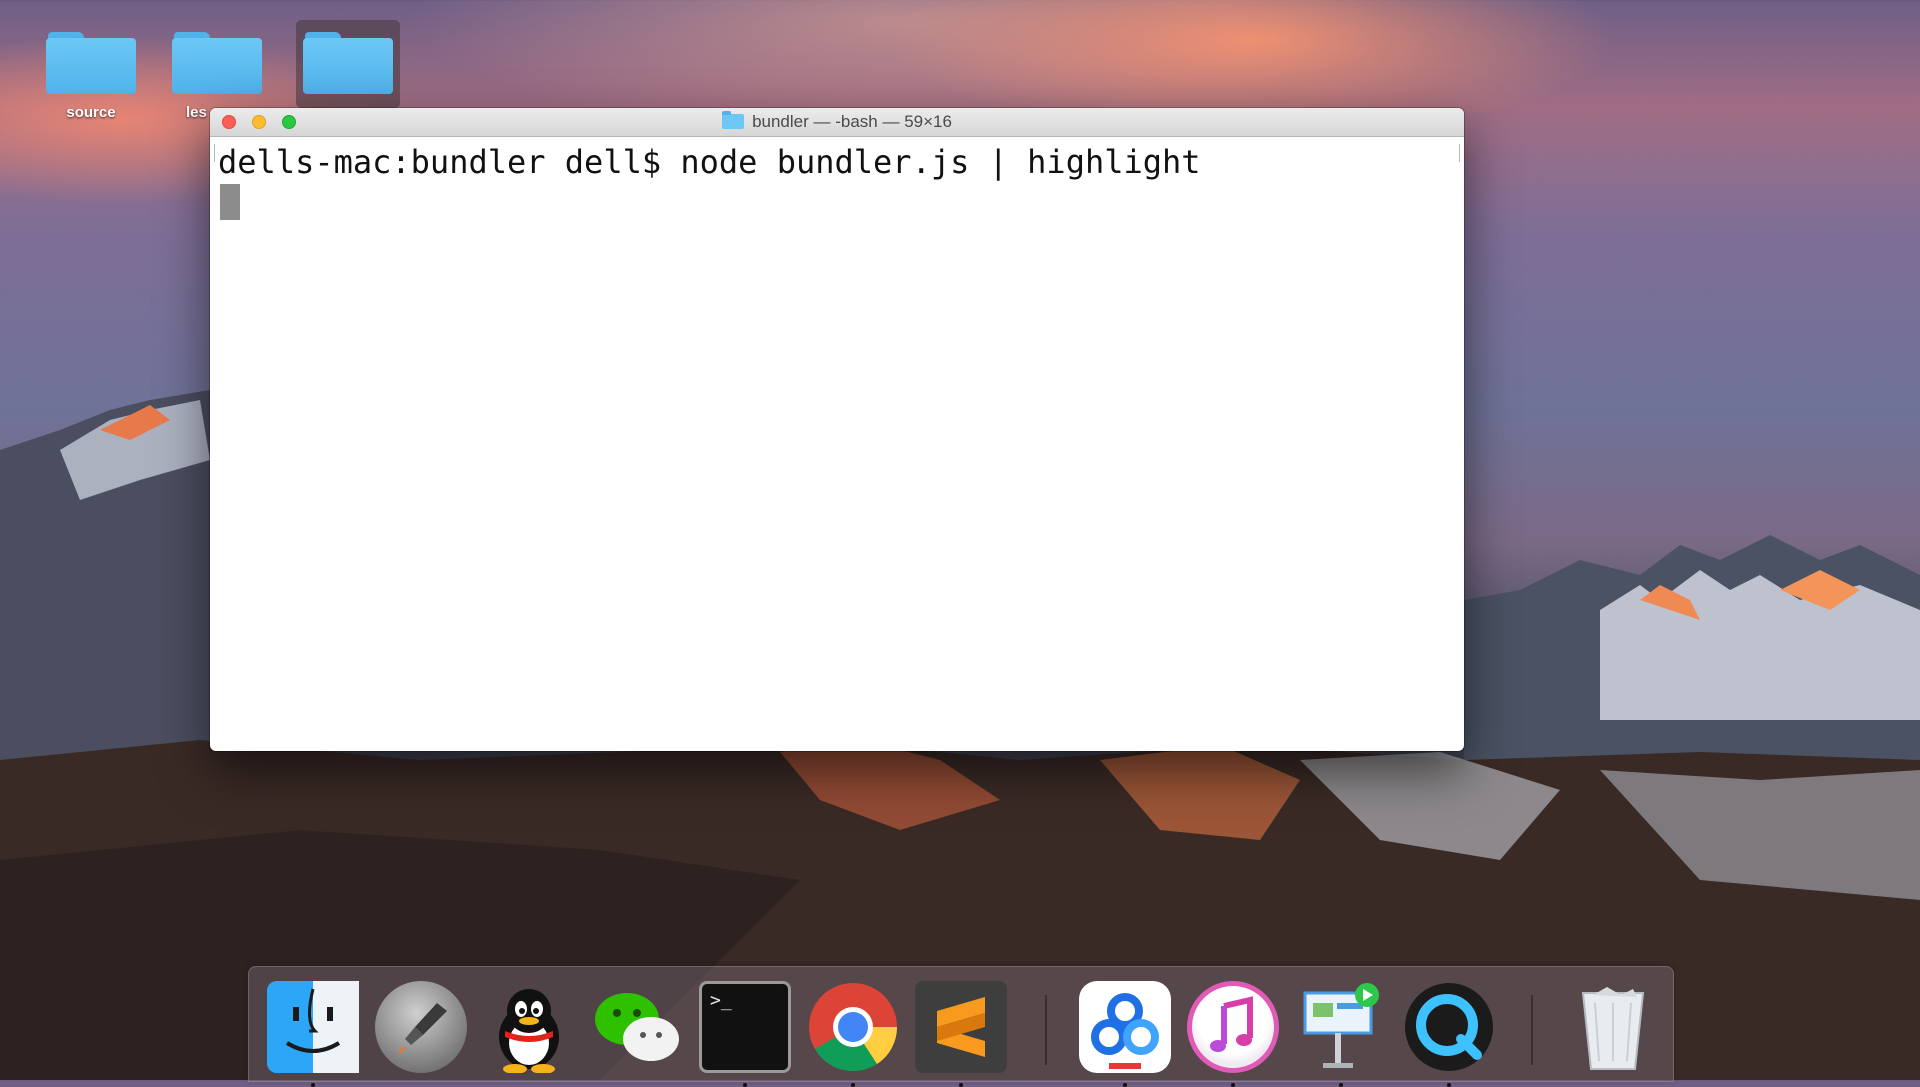 The image size is (1920, 1087). I want to click on dock-chrome, so click(853, 1034).